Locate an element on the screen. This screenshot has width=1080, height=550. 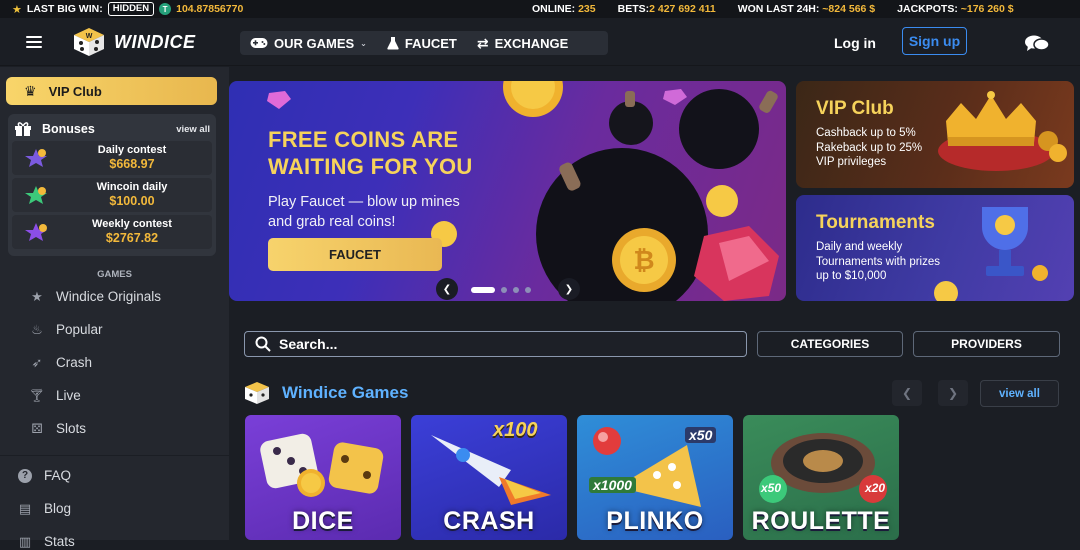
slider-prev-button: ❮ is located at coordinates (447, 289).